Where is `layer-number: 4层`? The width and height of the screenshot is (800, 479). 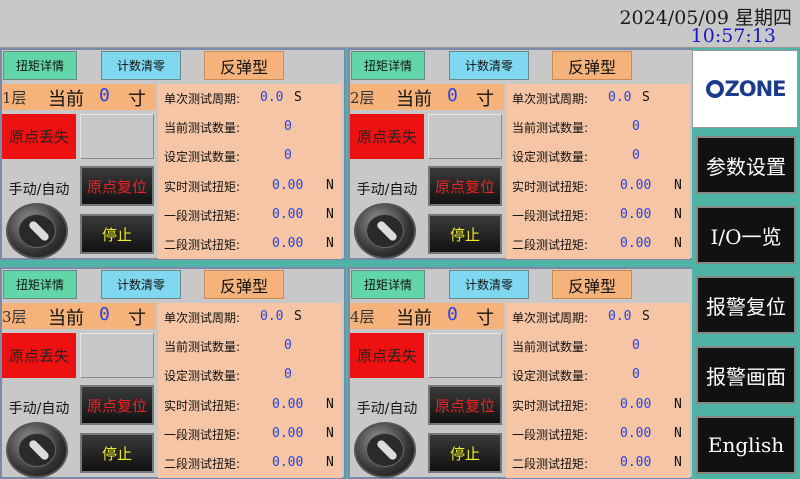 layer-number: 4层 is located at coordinates (362, 317).